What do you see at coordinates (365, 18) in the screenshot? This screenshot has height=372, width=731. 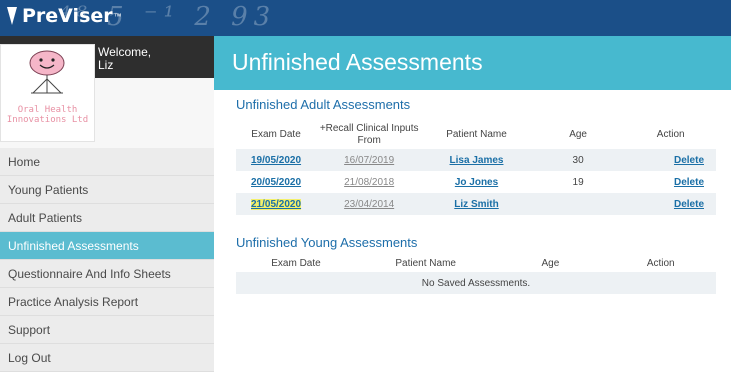 I see `top-bar: ⁴⁸ 5 ⁻¹ 2 93 PreViser ™` at bounding box center [365, 18].